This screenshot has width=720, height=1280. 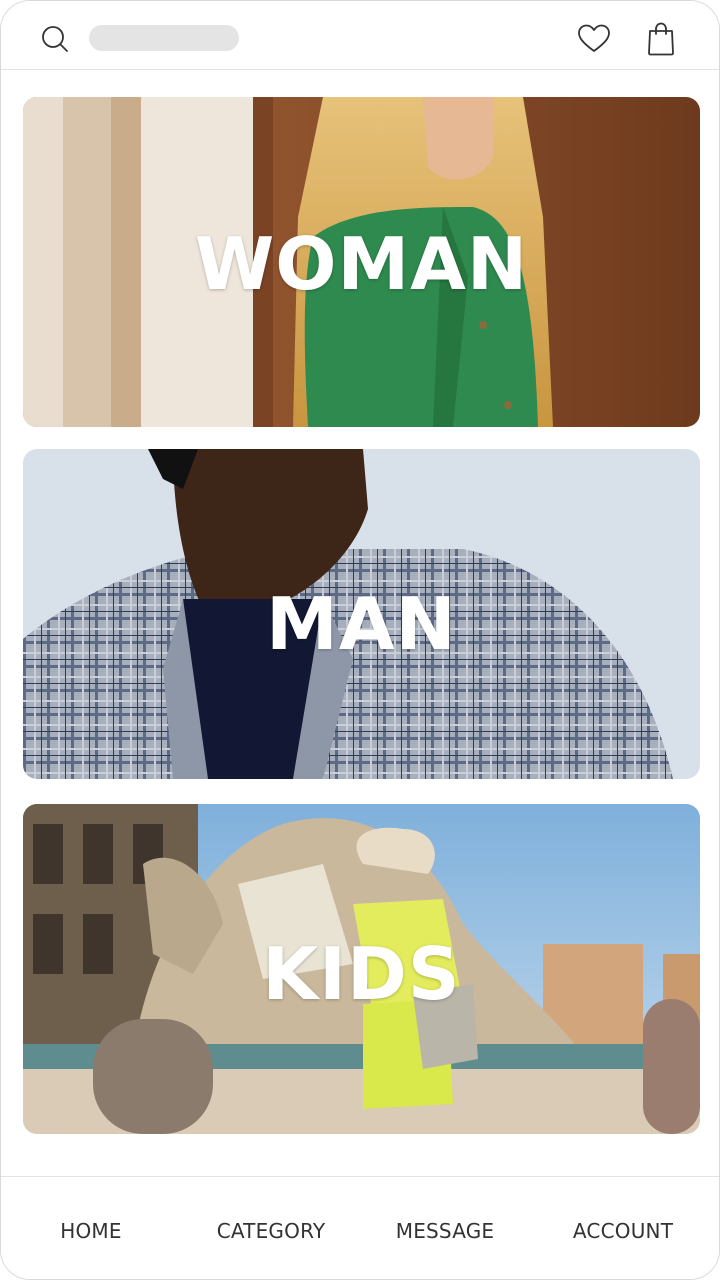 I want to click on nav-account: ACCOUNT, so click(x=623, y=1231).